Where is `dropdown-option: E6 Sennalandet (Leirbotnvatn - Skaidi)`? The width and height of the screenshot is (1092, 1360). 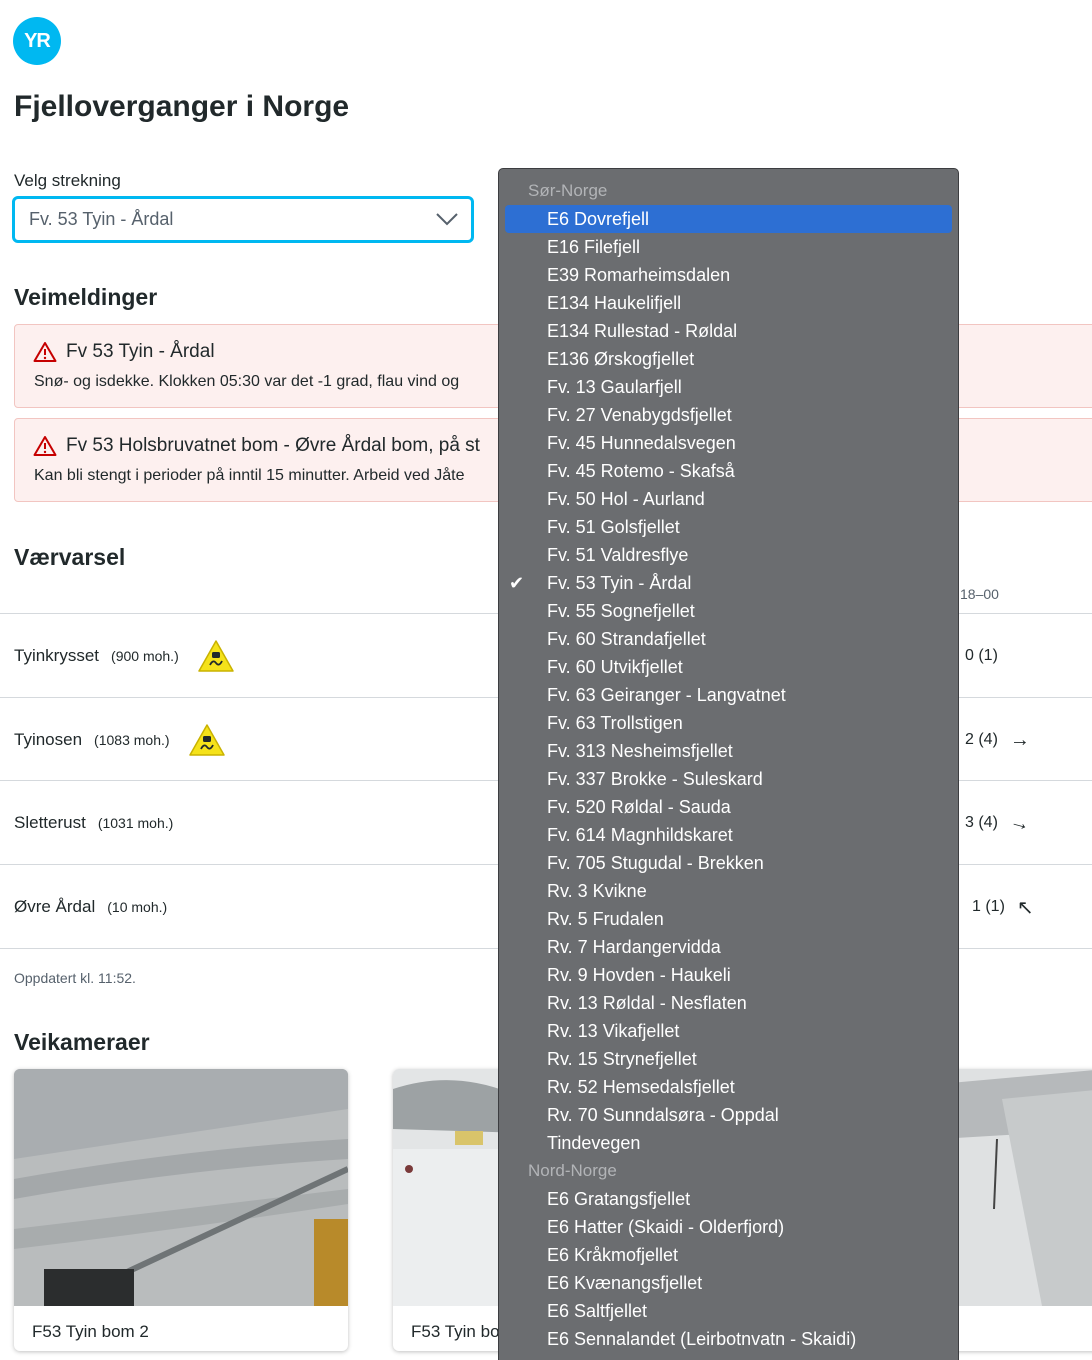
dropdown-option: E6 Sennalandet (Leirbotnvatn - Skaidi) is located at coordinates (728, 1339).